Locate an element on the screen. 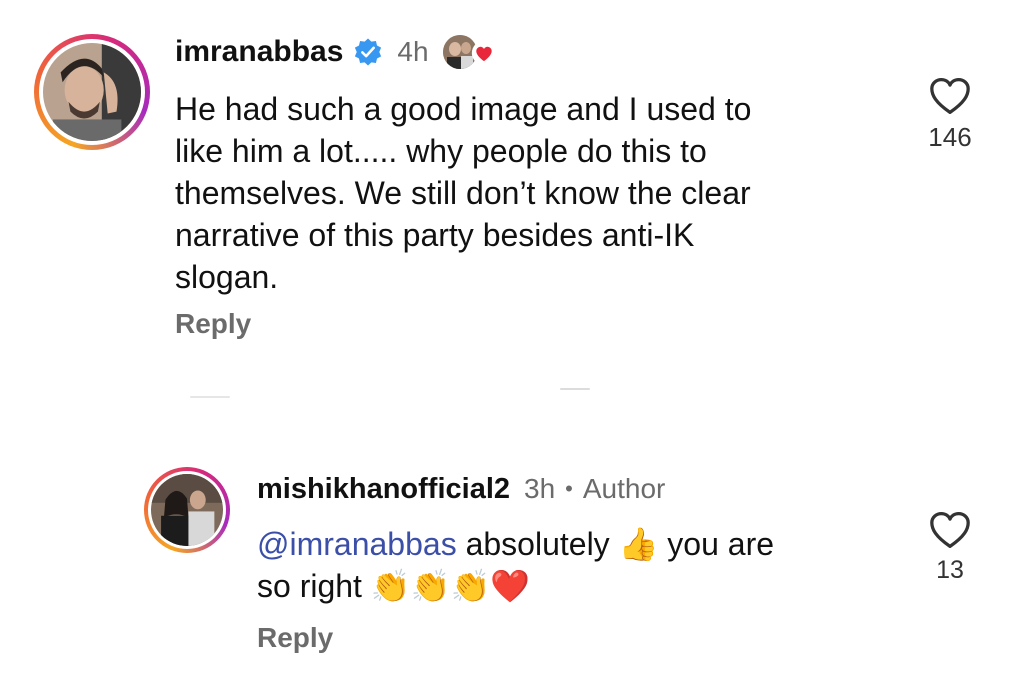  mention-link: @imranabbas is located at coordinates (357, 544).